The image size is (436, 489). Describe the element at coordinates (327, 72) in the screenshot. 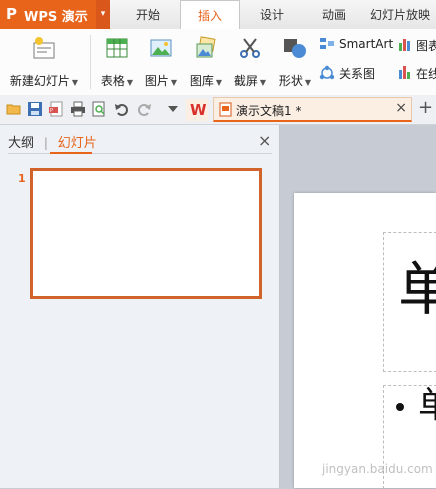

I see `relation-diagram-icon` at that location.